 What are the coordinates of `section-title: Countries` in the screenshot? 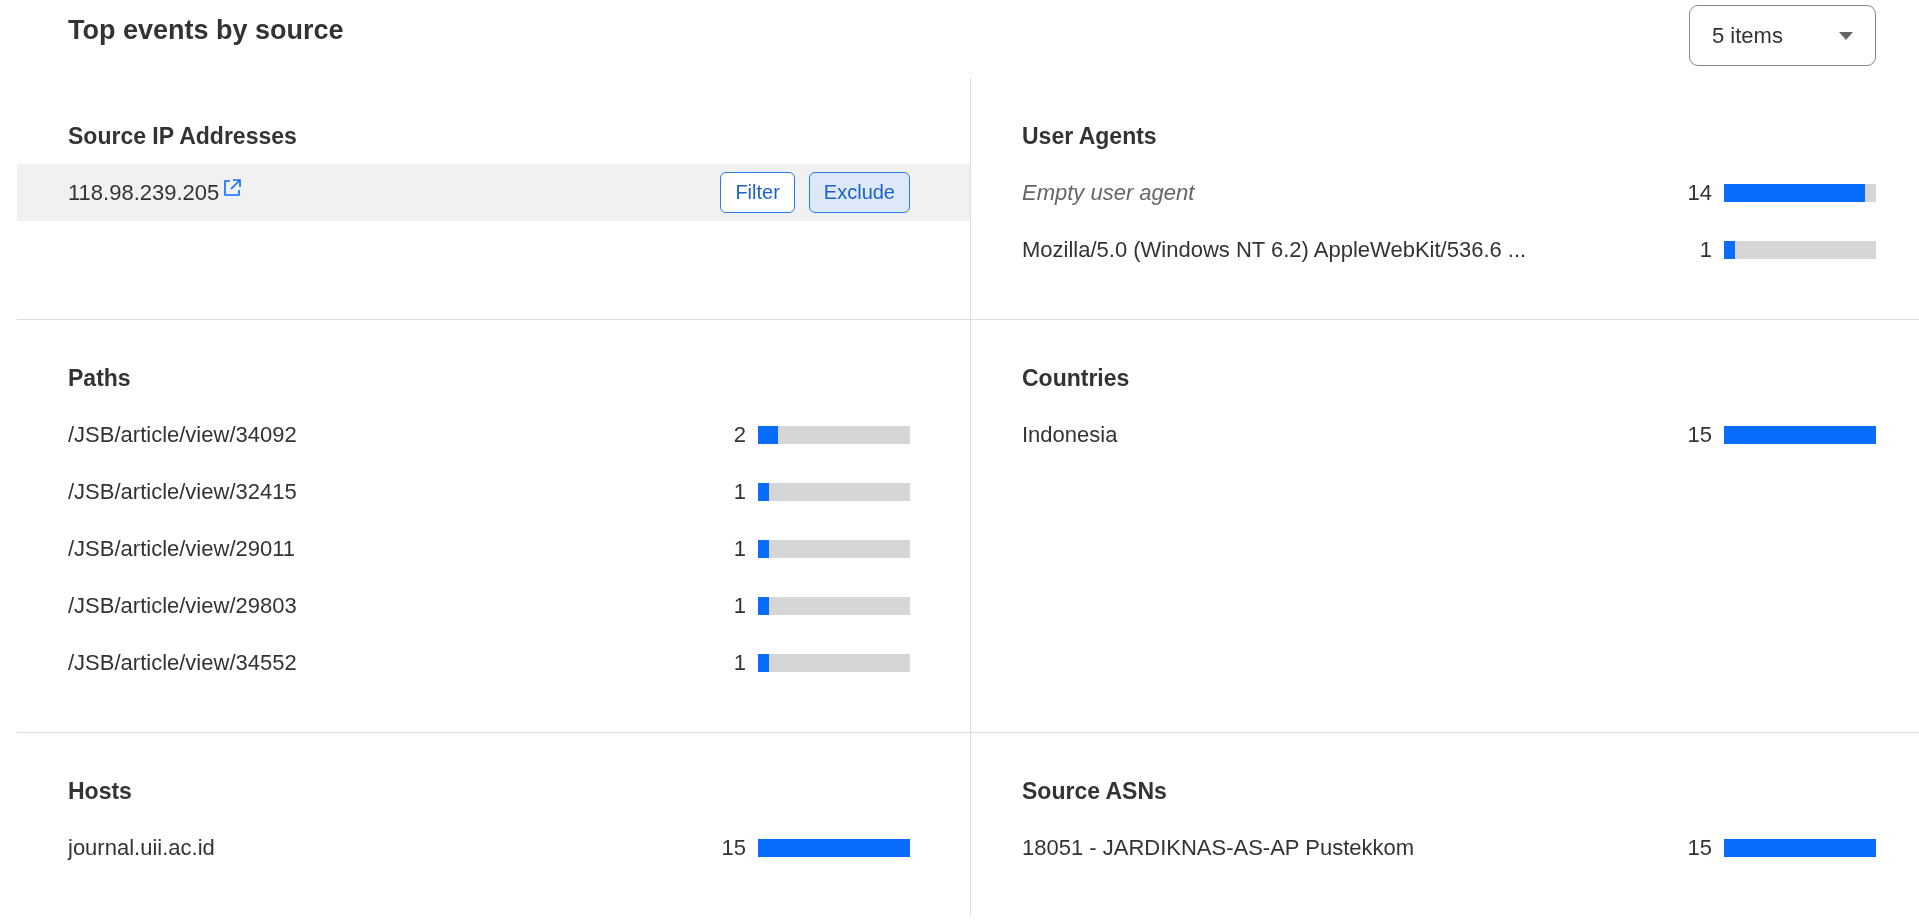 It's located at (1076, 378).